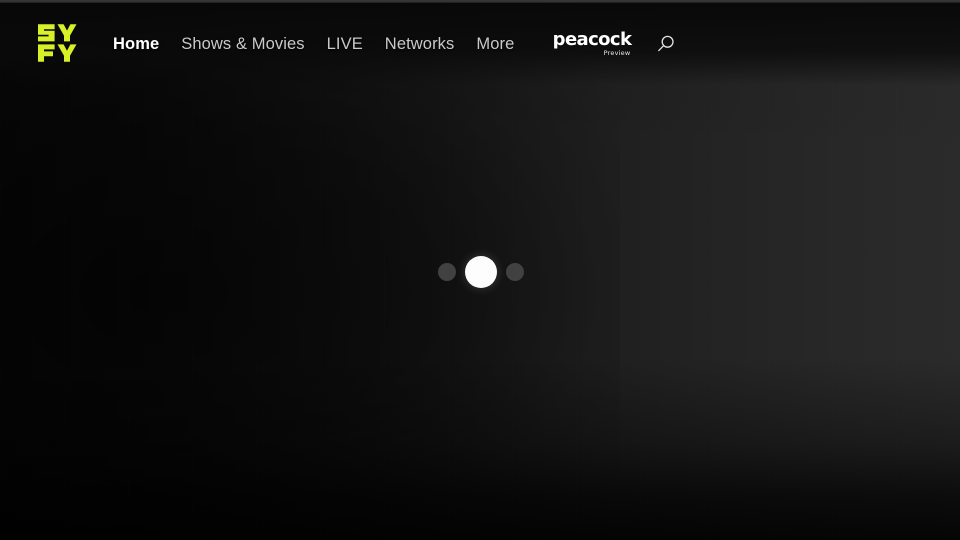  What do you see at coordinates (592, 40) in the screenshot?
I see `peacock-wordmark: peacock` at bounding box center [592, 40].